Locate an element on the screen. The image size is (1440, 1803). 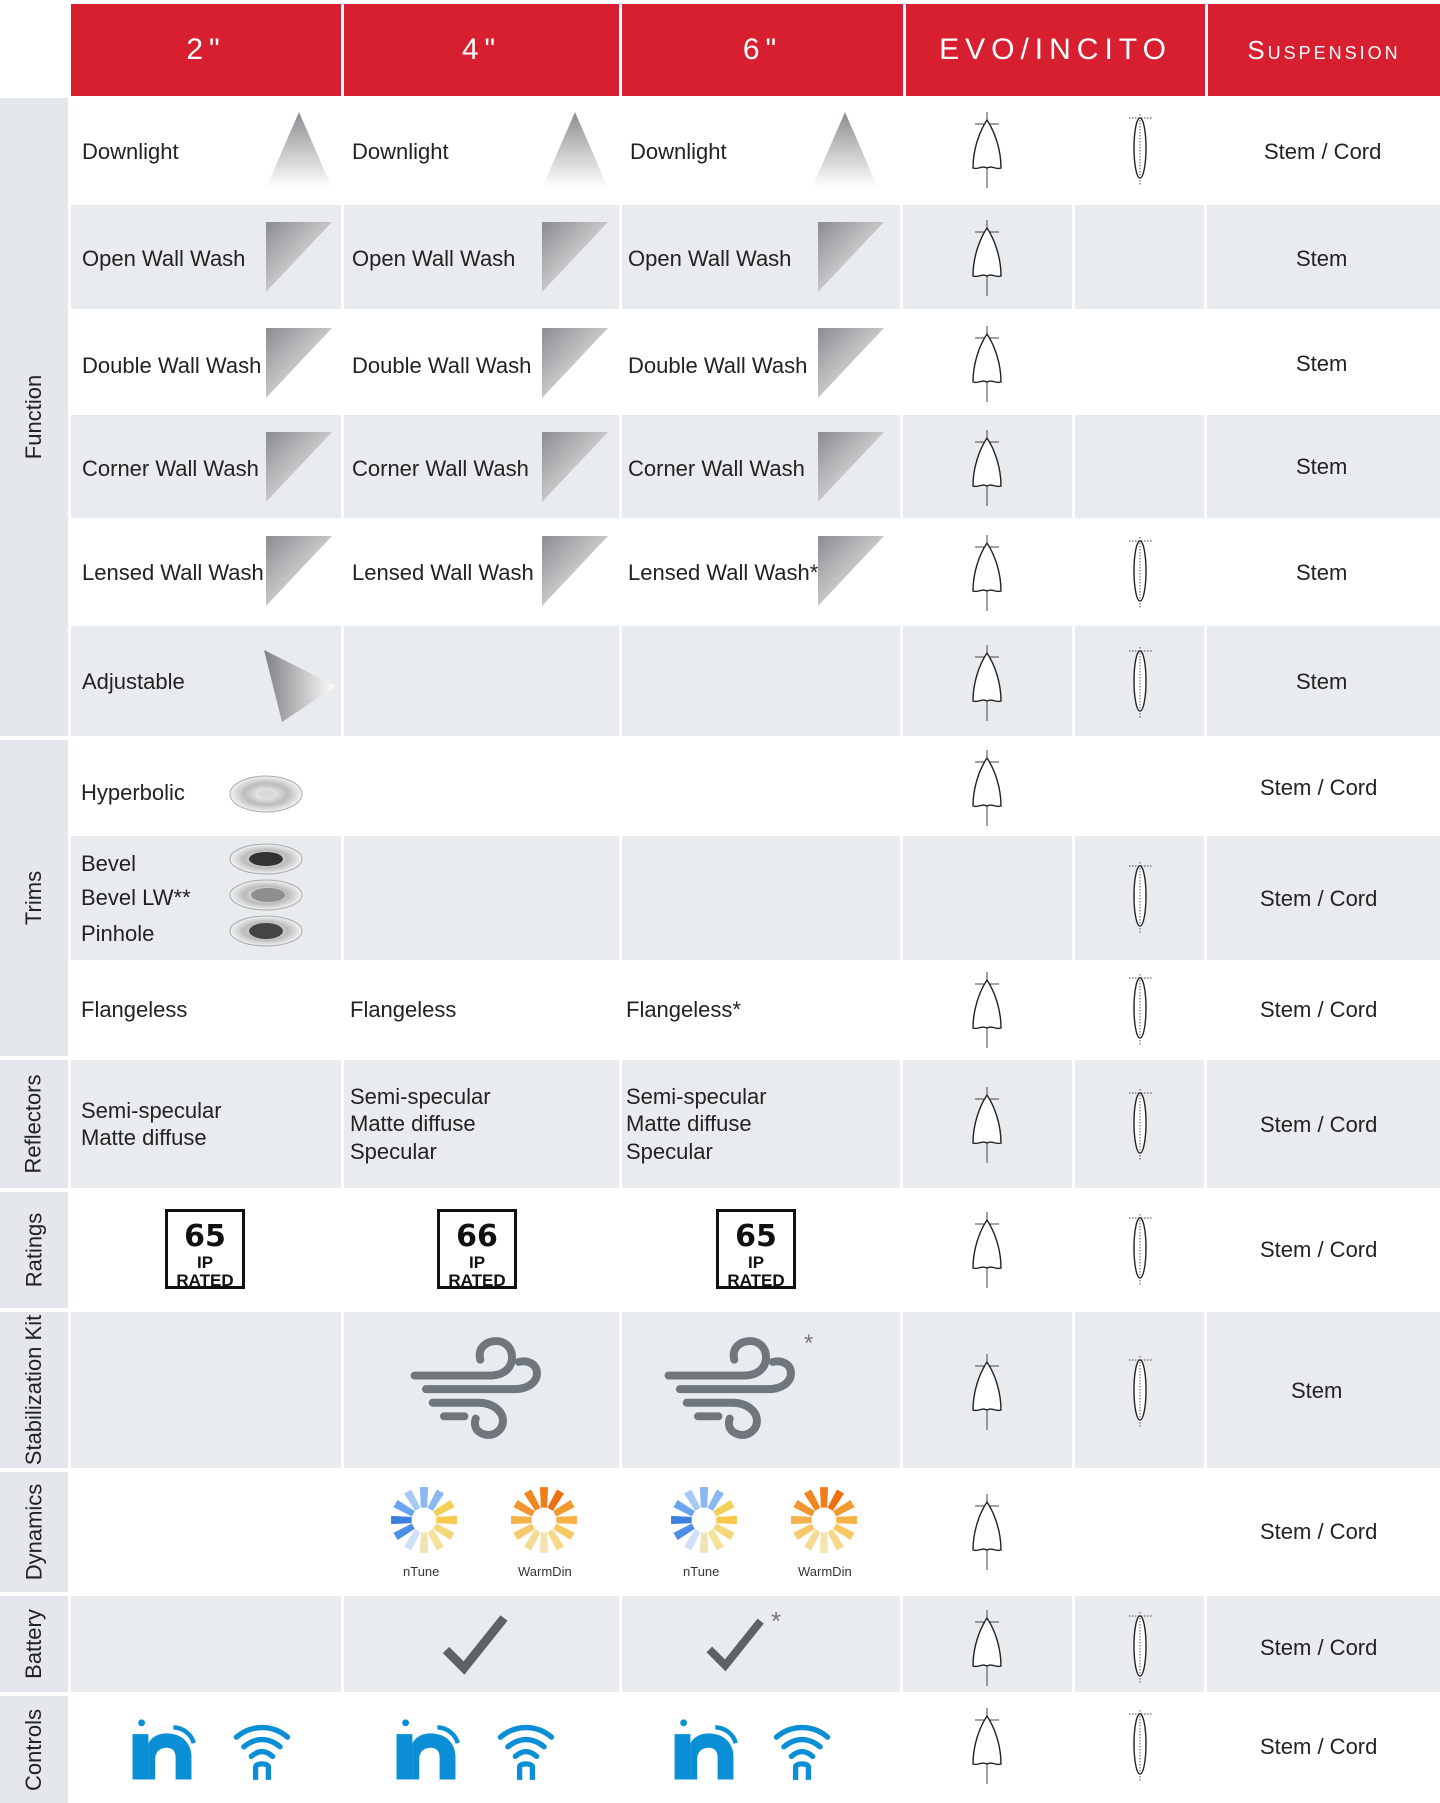
suspension-bevel: Stem / Cord is located at coordinates (1319, 898).